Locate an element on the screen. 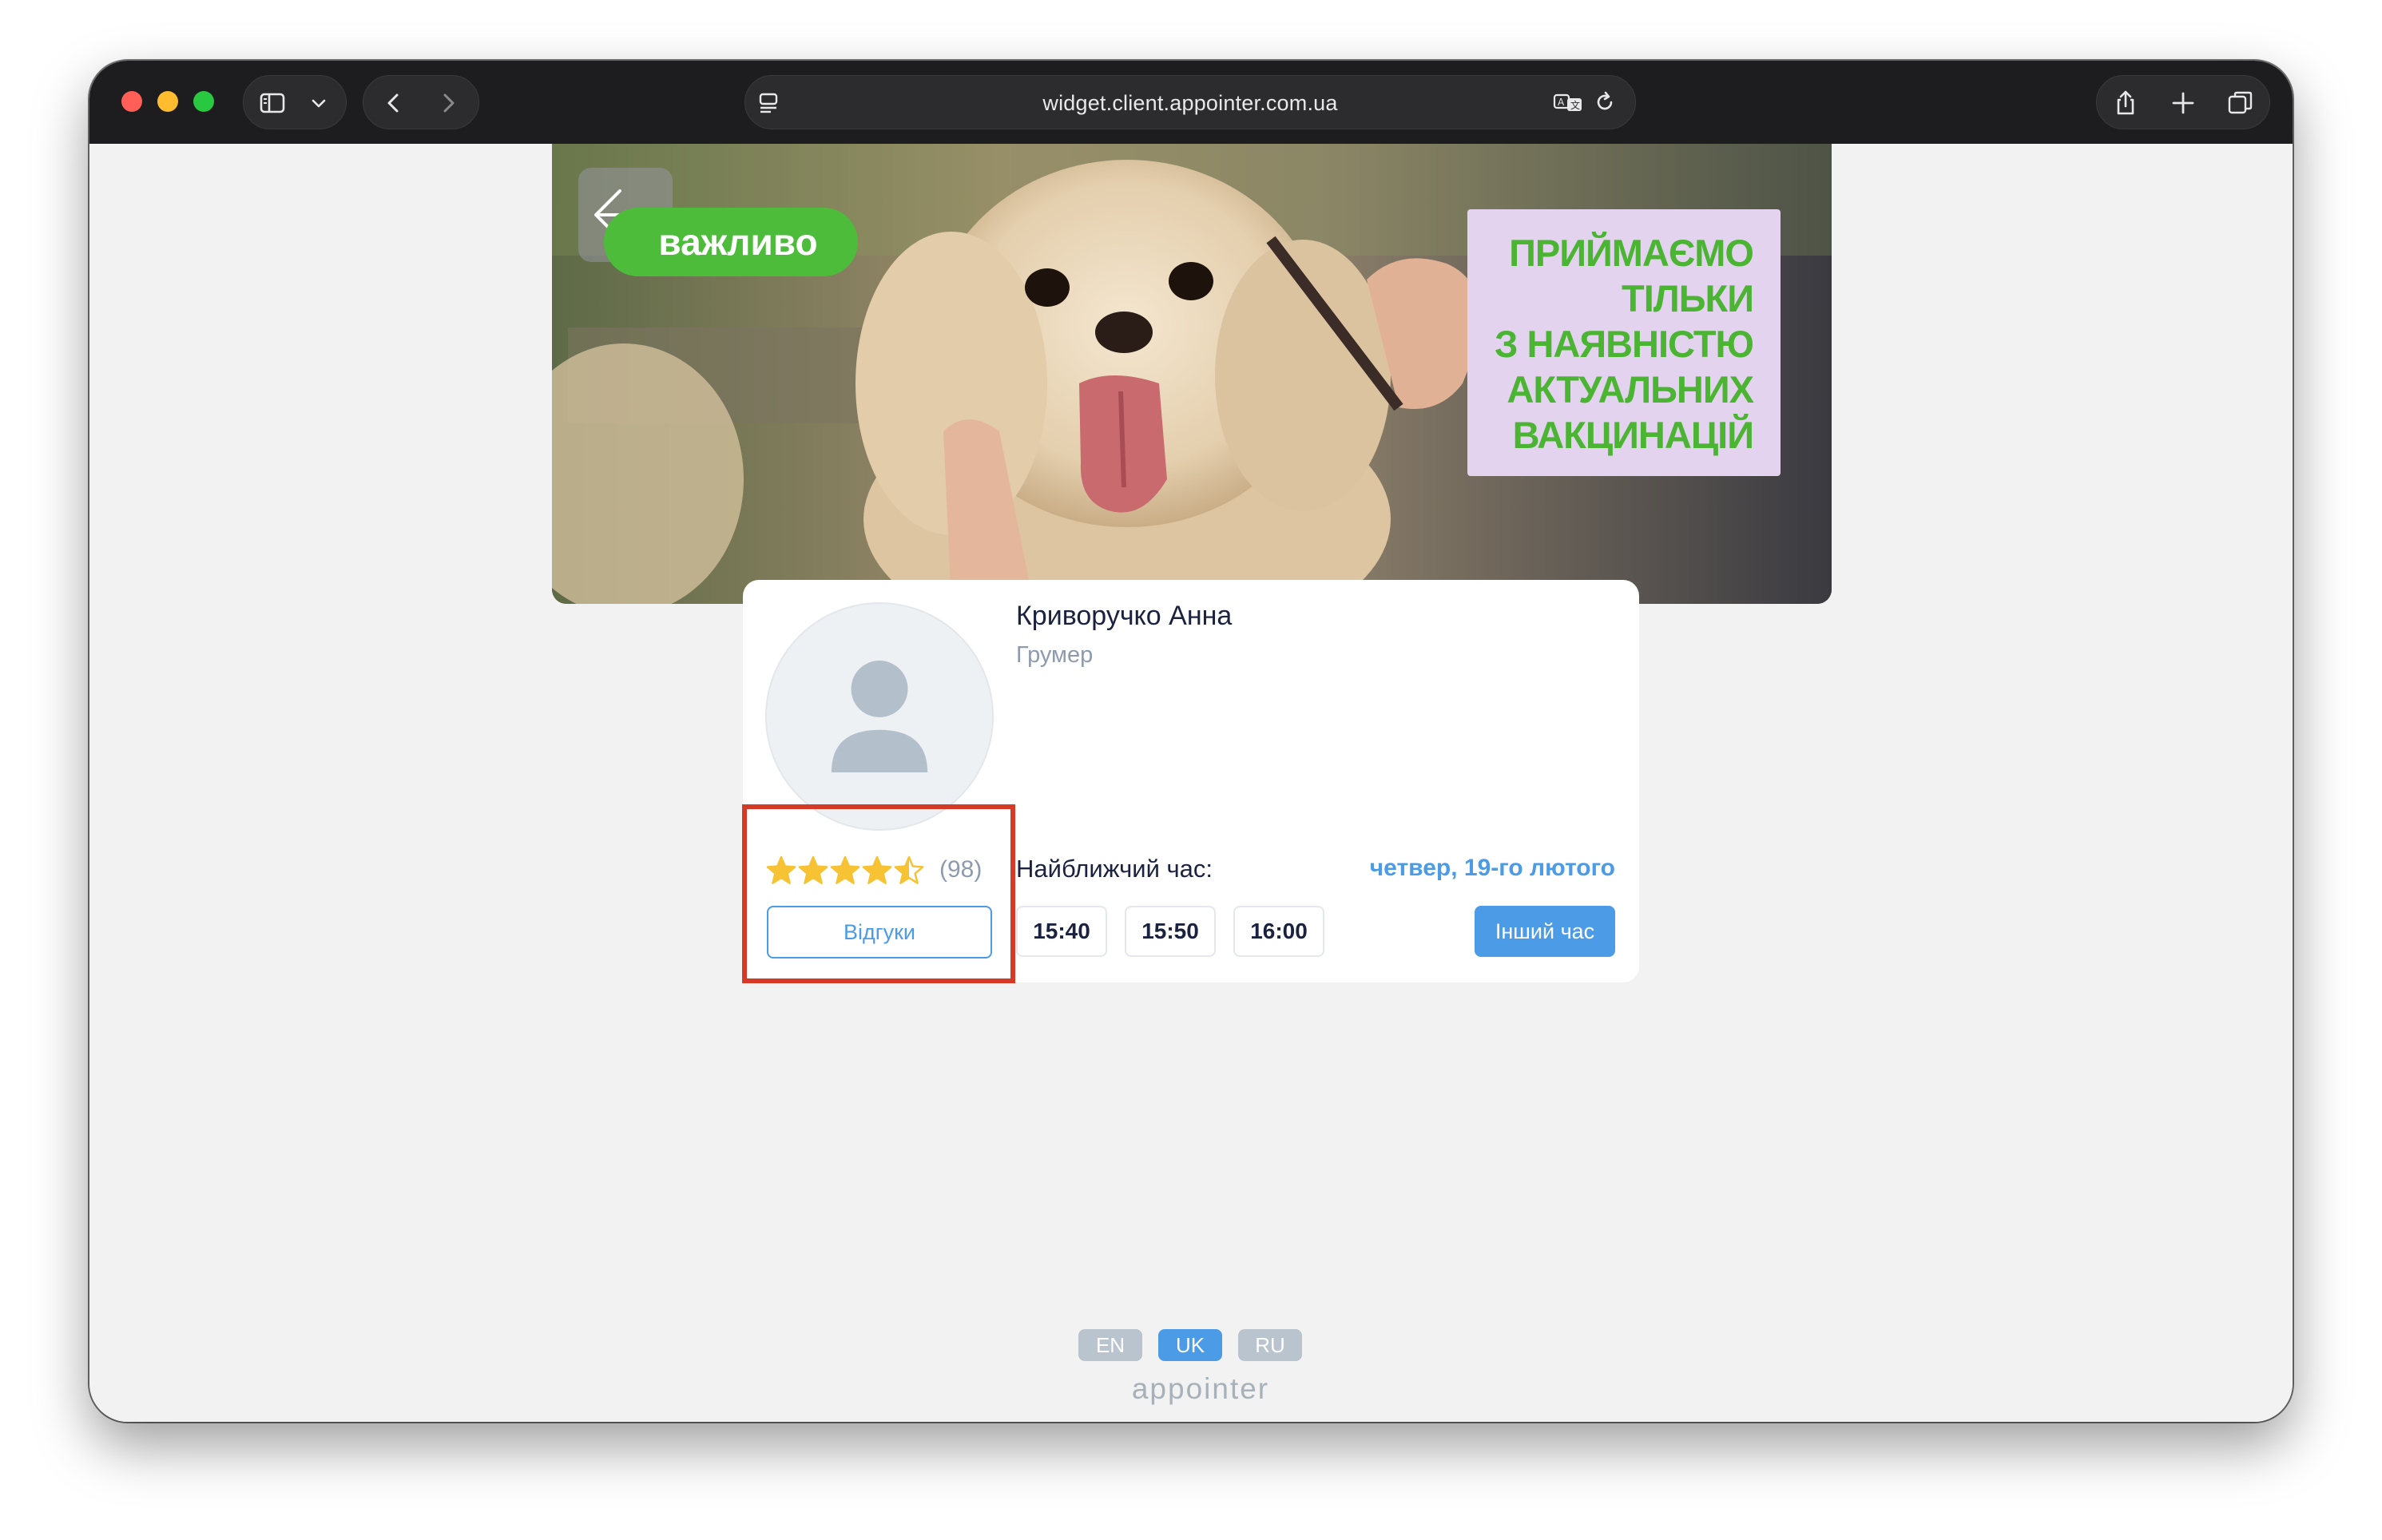 The width and height of the screenshot is (2382, 1540). nearest-date-link: четвер, 19-го лютого is located at coordinates (1492, 868).